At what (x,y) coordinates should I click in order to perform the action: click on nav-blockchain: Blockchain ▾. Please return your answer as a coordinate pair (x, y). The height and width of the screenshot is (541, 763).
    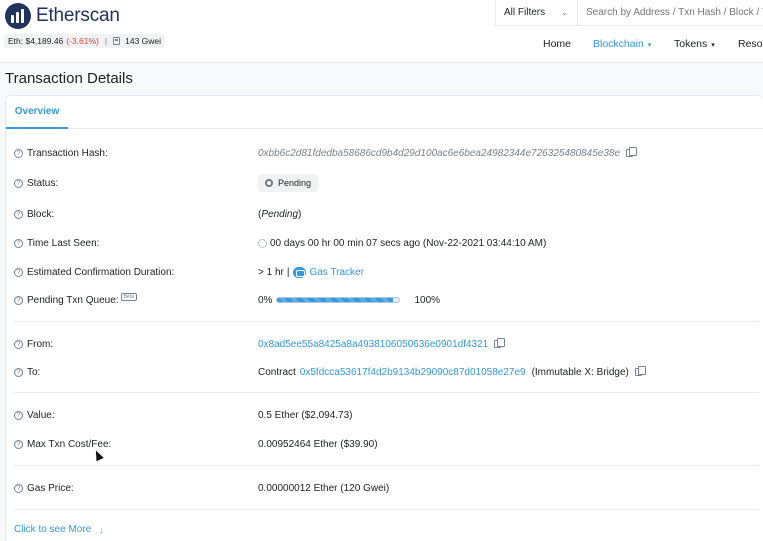
    Looking at the image, I should click on (622, 44).